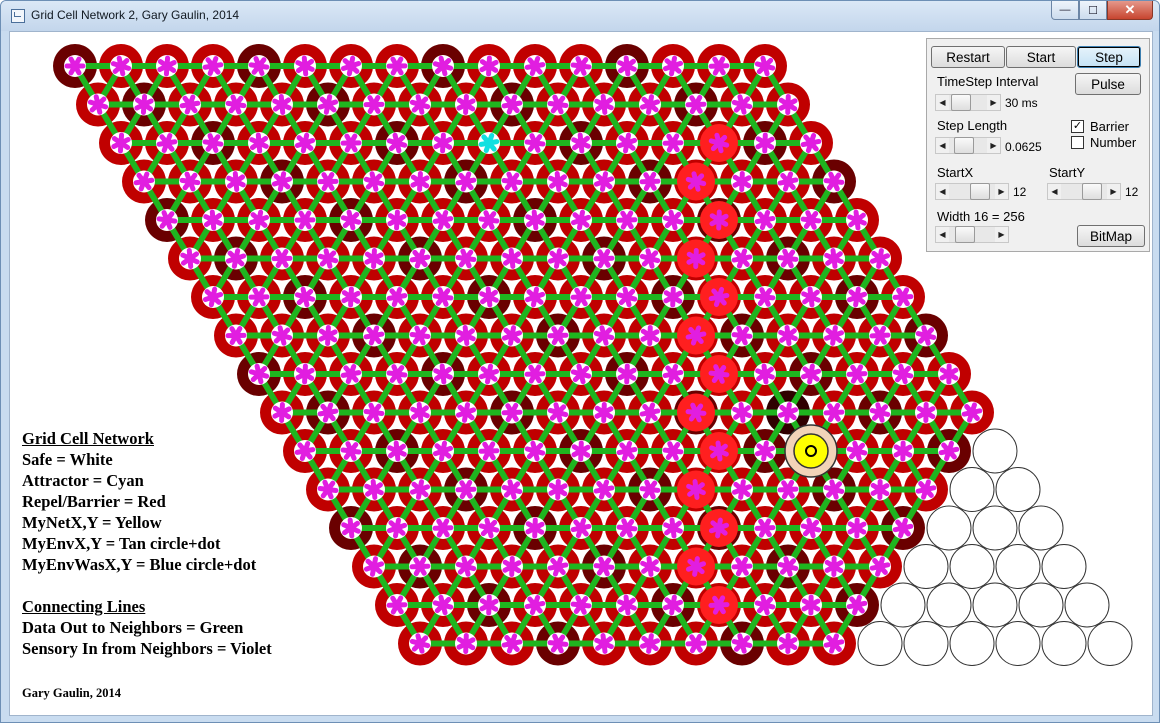  I want to click on close-button: ✕, so click(1130, 10).